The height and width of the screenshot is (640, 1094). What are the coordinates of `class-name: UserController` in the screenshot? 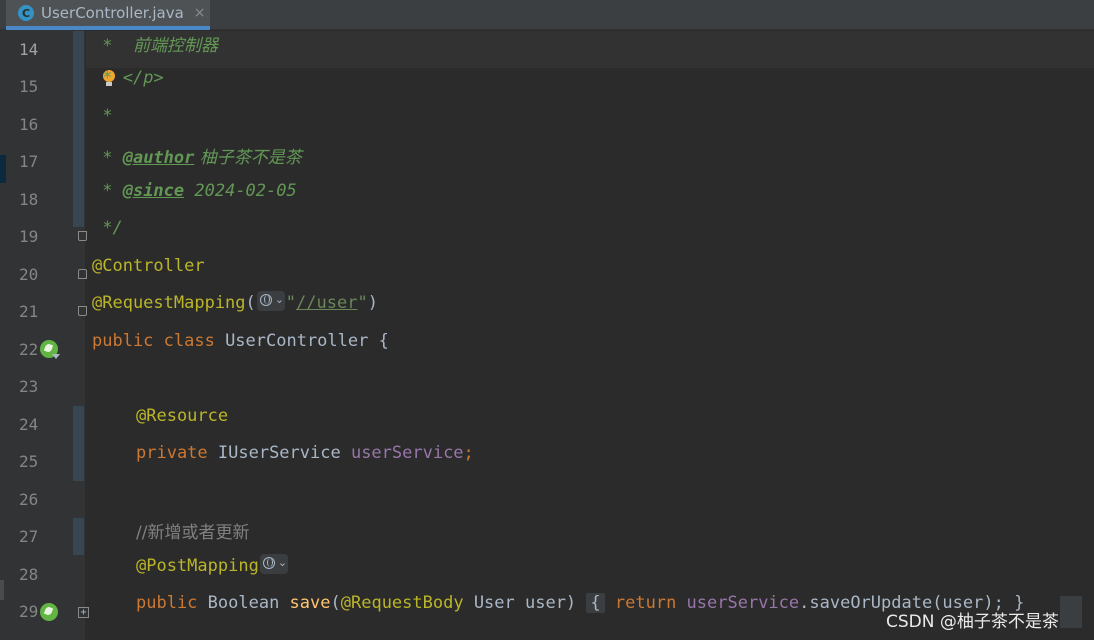 It's located at (297, 341).